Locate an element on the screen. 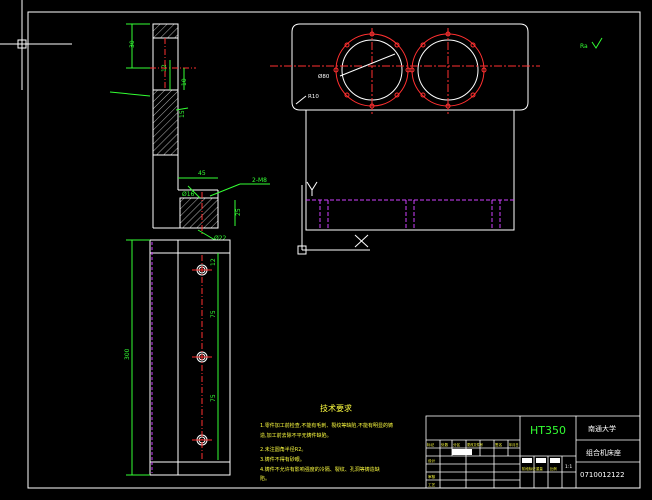 The height and width of the screenshot is (500, 652). bolt-holes is located at coordinates (410, 70).